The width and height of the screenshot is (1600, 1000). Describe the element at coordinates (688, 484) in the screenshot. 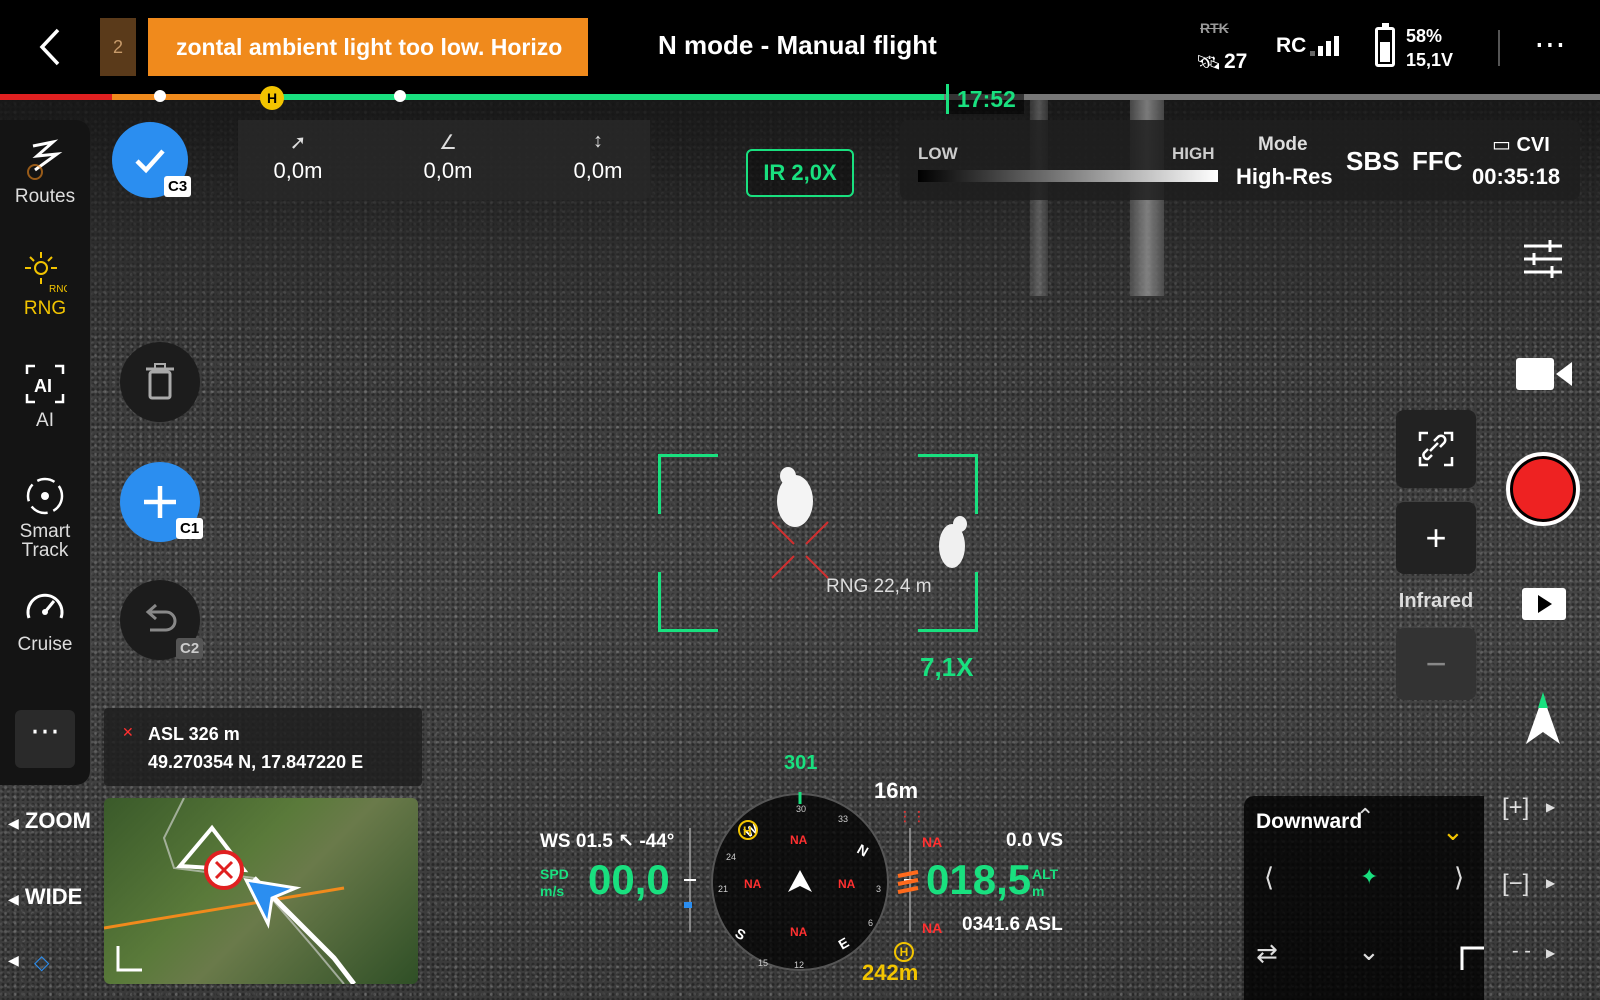

I see `reticle-corner-tl` at that location.